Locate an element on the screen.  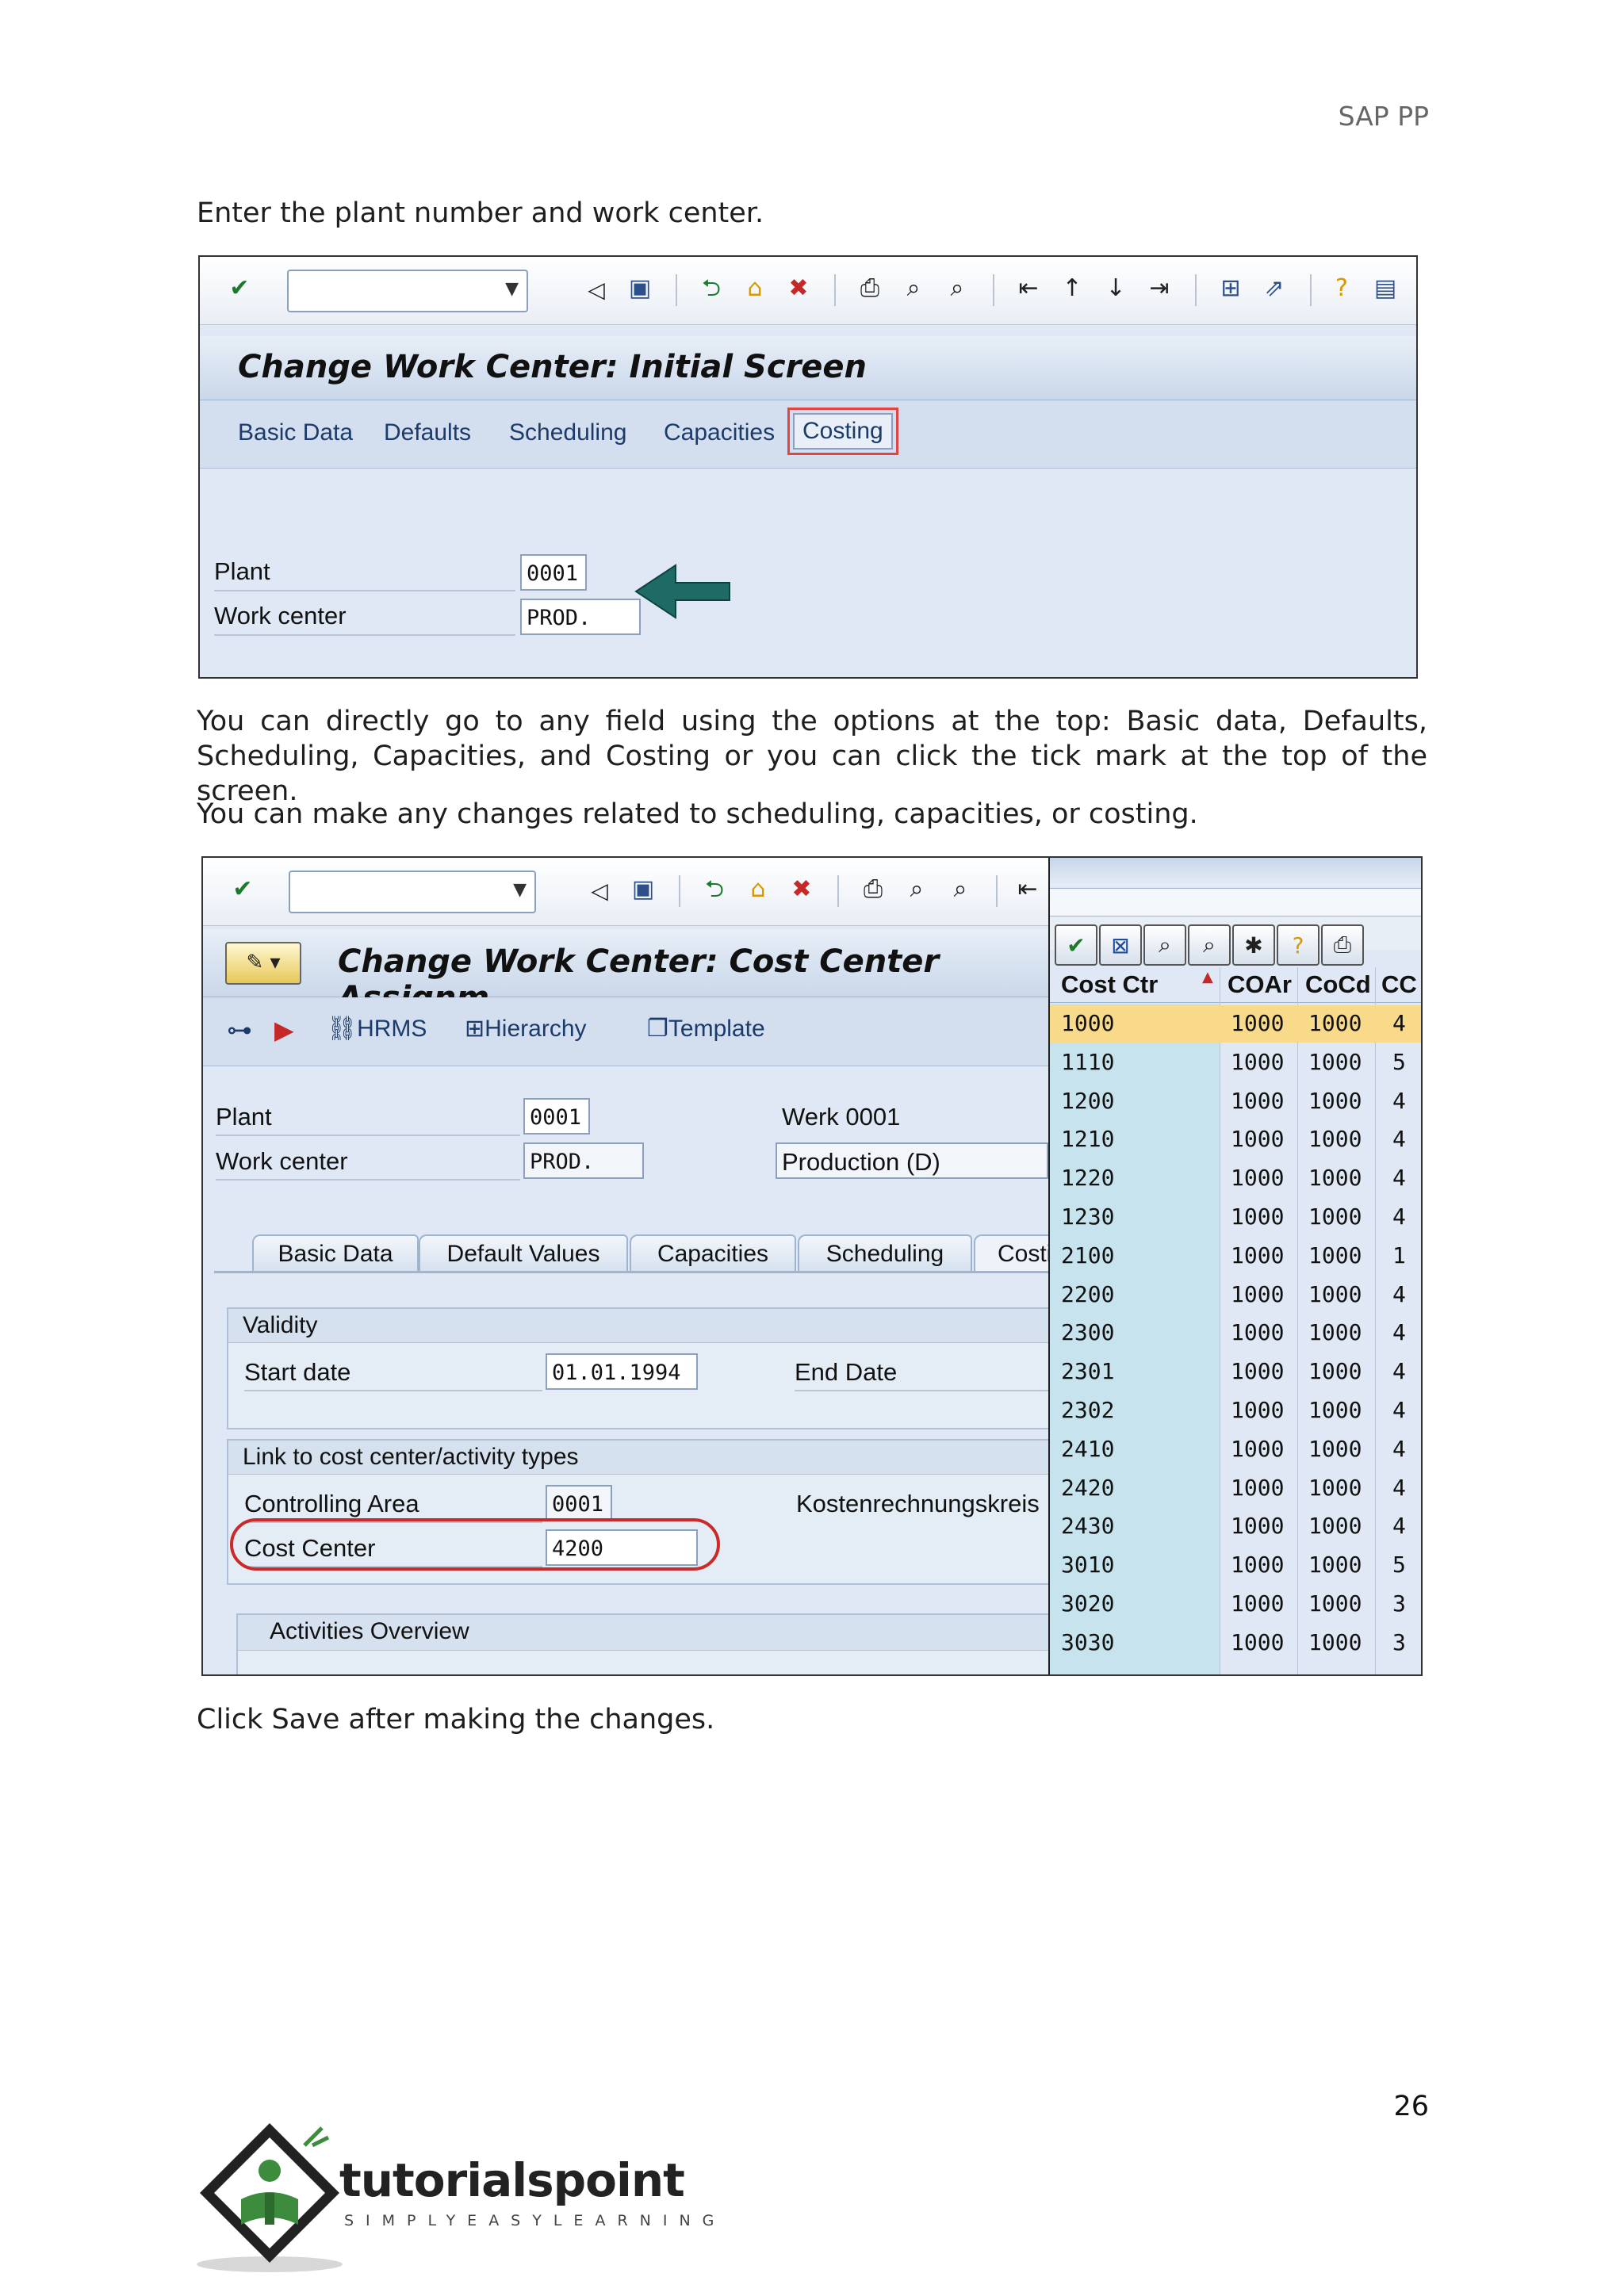
table-cell: 5 is located at coordinates (1399, 1062).